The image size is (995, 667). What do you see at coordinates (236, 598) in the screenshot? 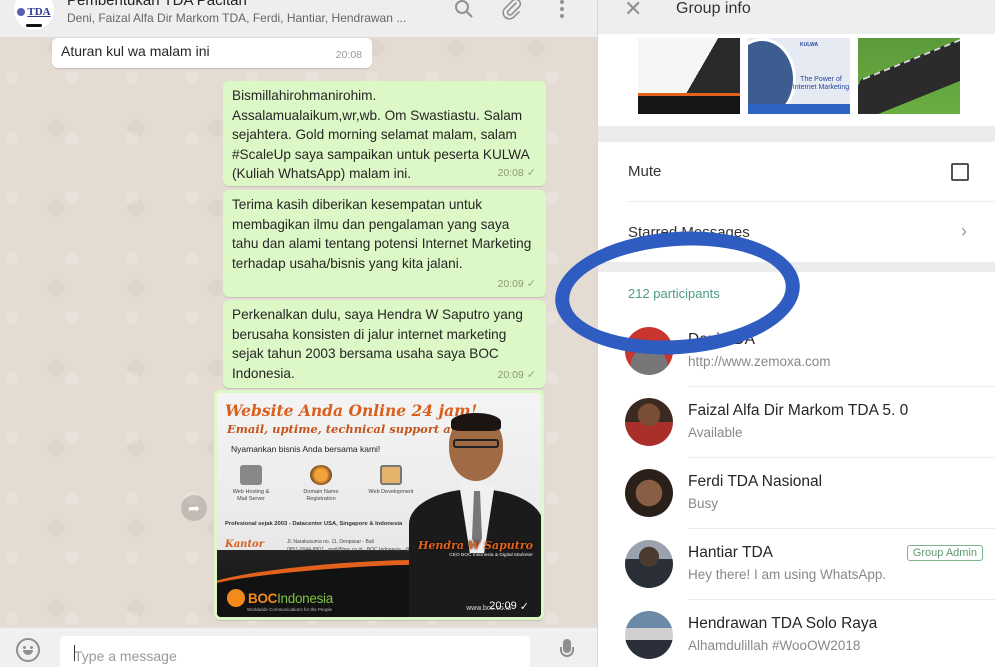
I see `orange-logo-icon` at bounding box center [236, 598].